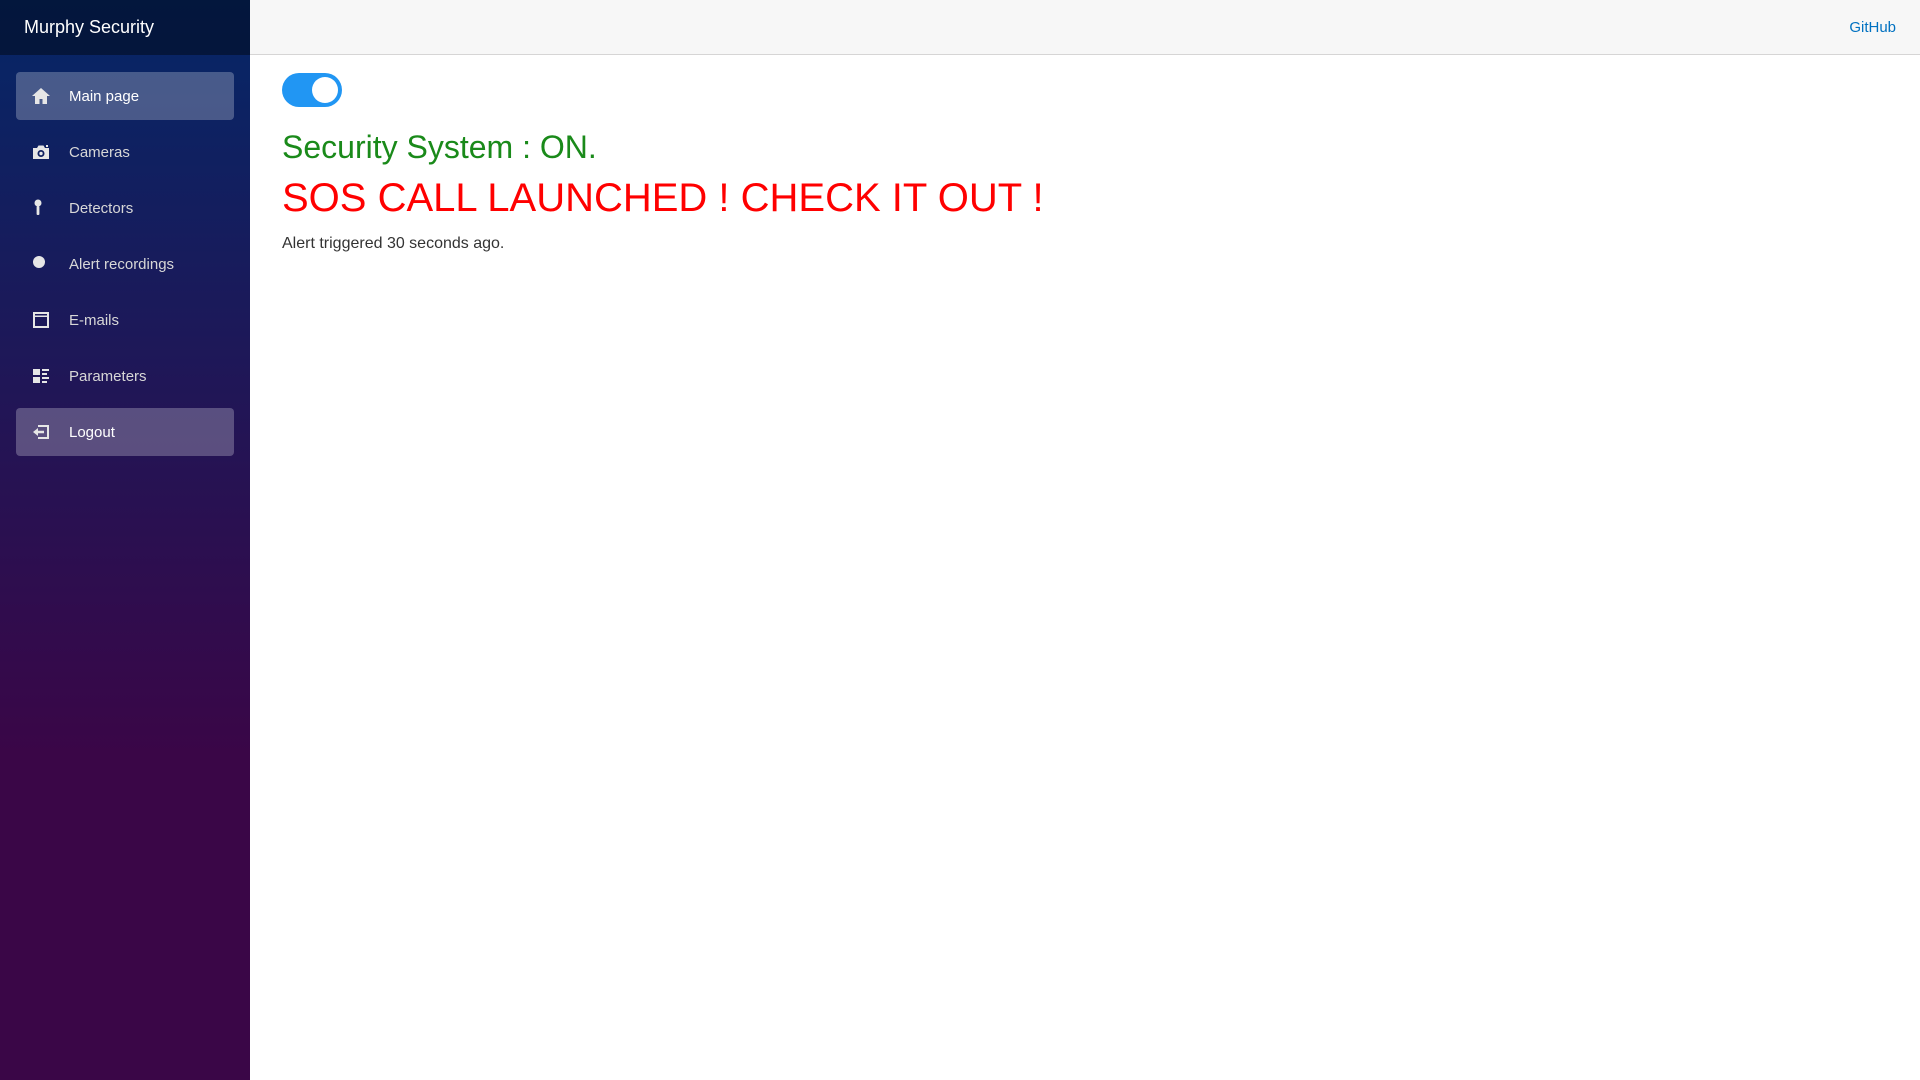 The height and width of the screenshot is (1080, 1920). I want to click on home-icon, so click(41, 96).